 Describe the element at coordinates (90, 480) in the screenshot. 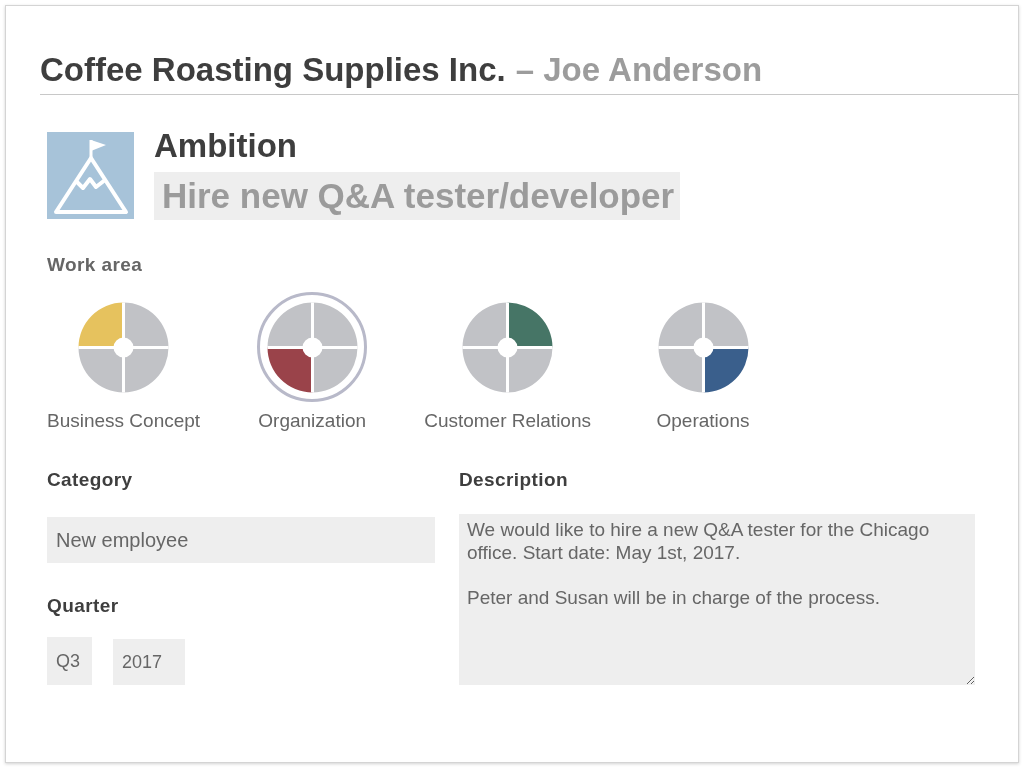

I see `category-label: Category` at that location.